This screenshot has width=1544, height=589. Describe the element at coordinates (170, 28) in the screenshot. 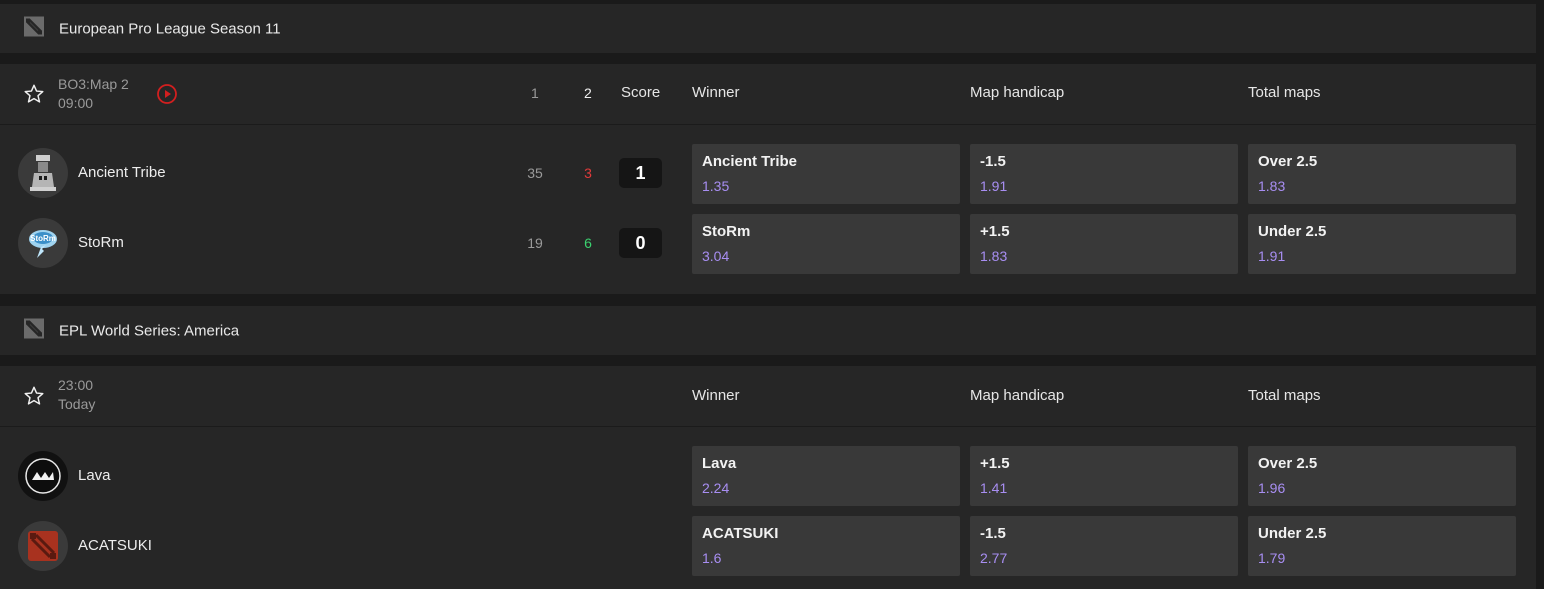

I see `league-name: European Pro League Season 11` at that location.